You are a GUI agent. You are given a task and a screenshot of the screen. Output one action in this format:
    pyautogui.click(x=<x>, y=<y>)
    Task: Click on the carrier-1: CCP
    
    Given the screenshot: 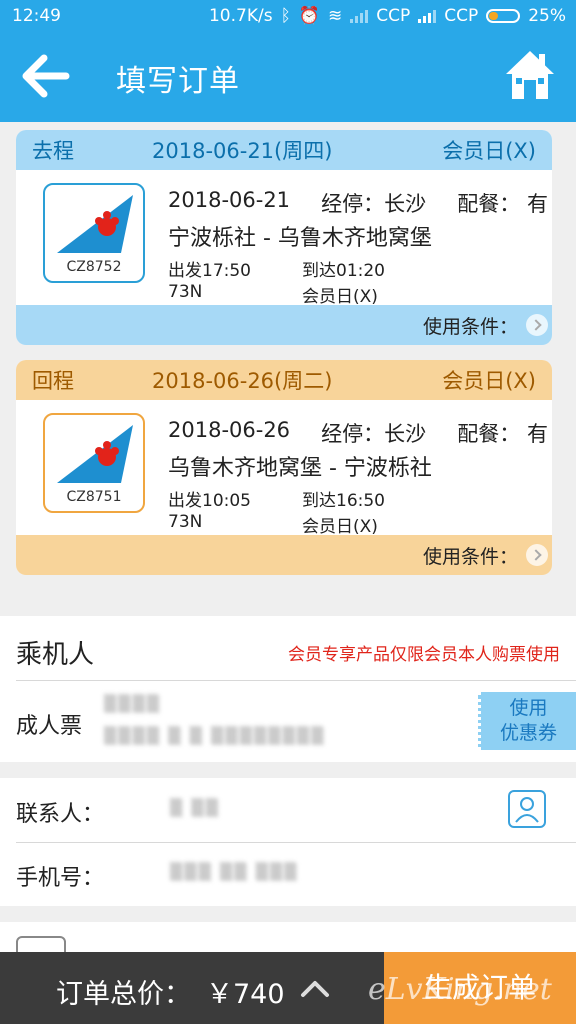 What is the action you would take?
    pyautogui.click(x=393, y=16)
    